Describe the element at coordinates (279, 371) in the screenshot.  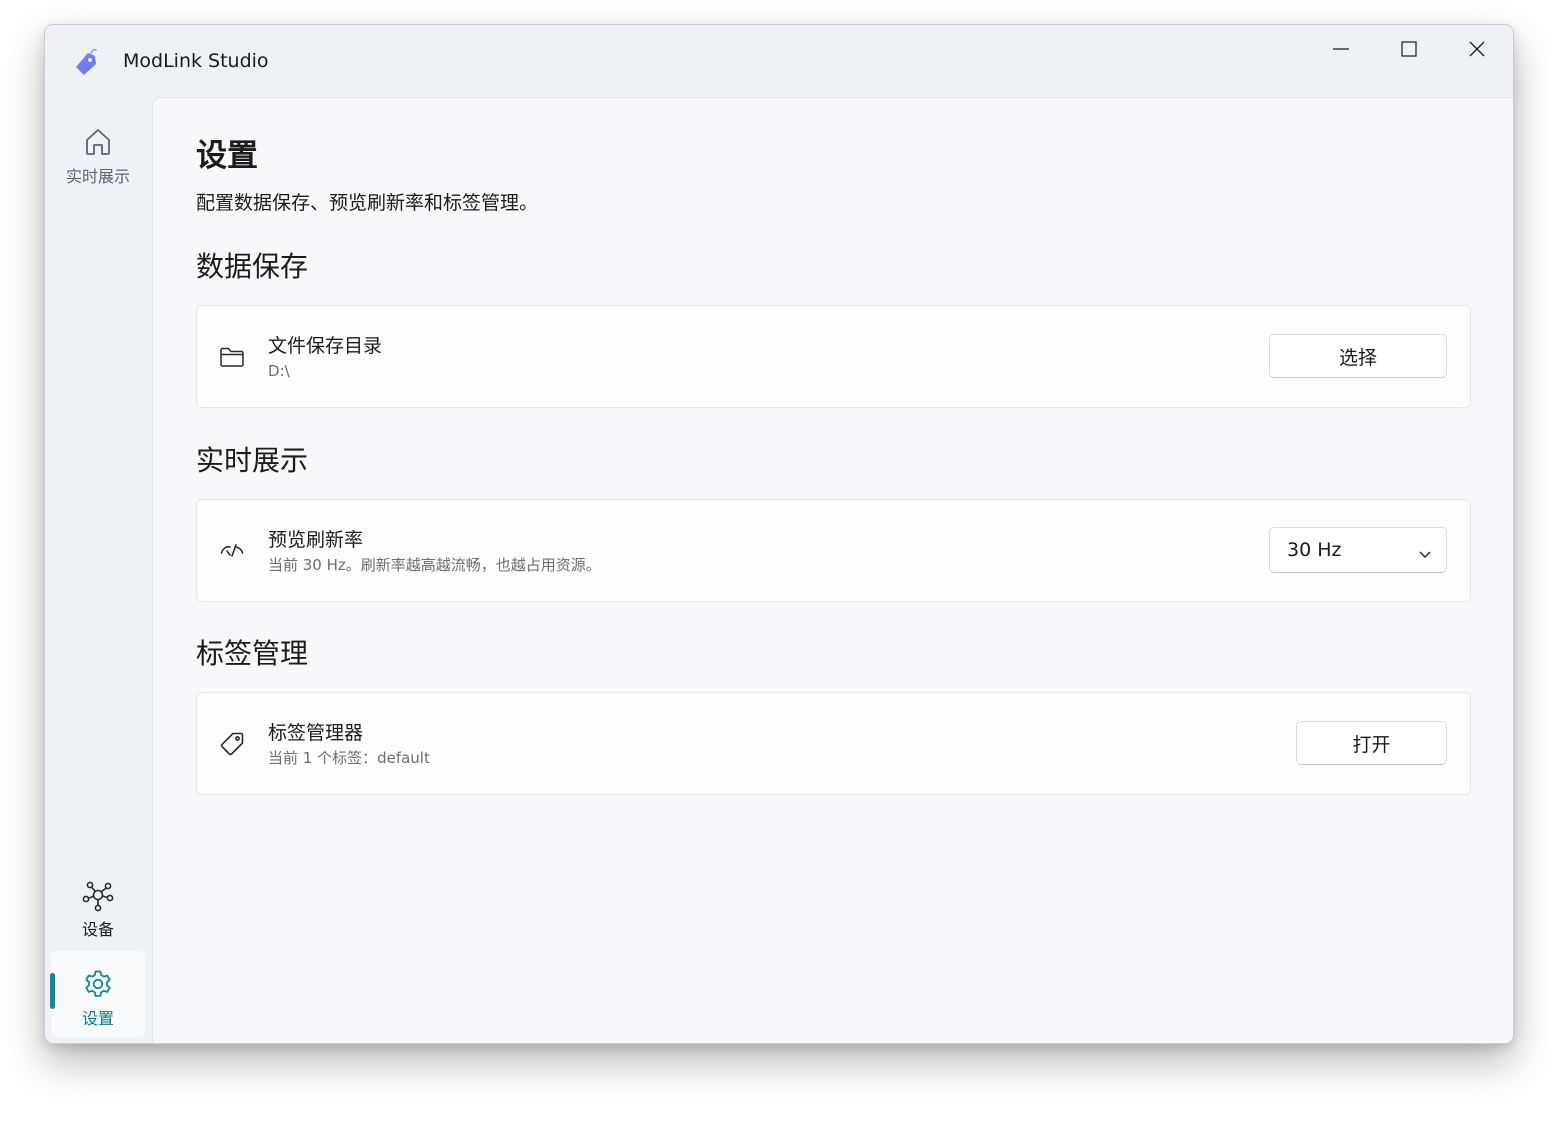
I see `save-directory-value: D:\` at that location.